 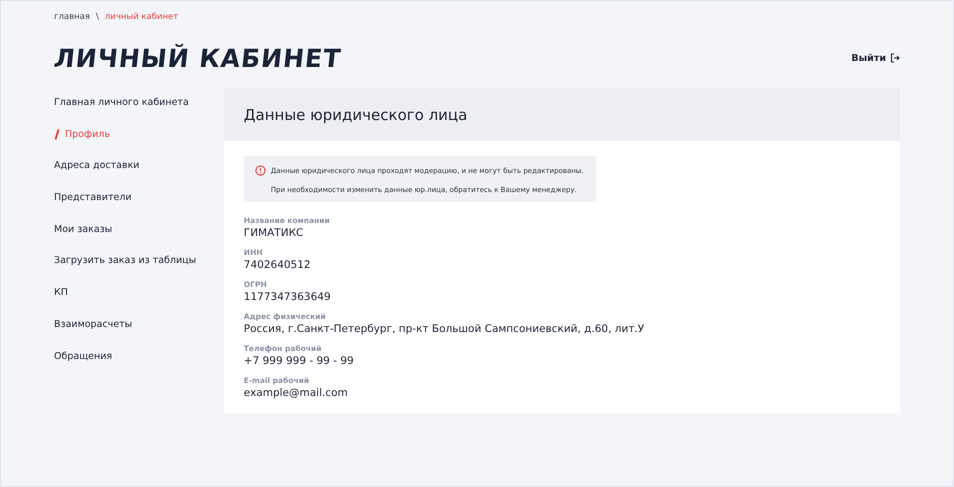 What do you see at coordinates (562, 114) in the screenshot?
I see `panel-title: Данные юридического лица` at bounding box center [562, 114].